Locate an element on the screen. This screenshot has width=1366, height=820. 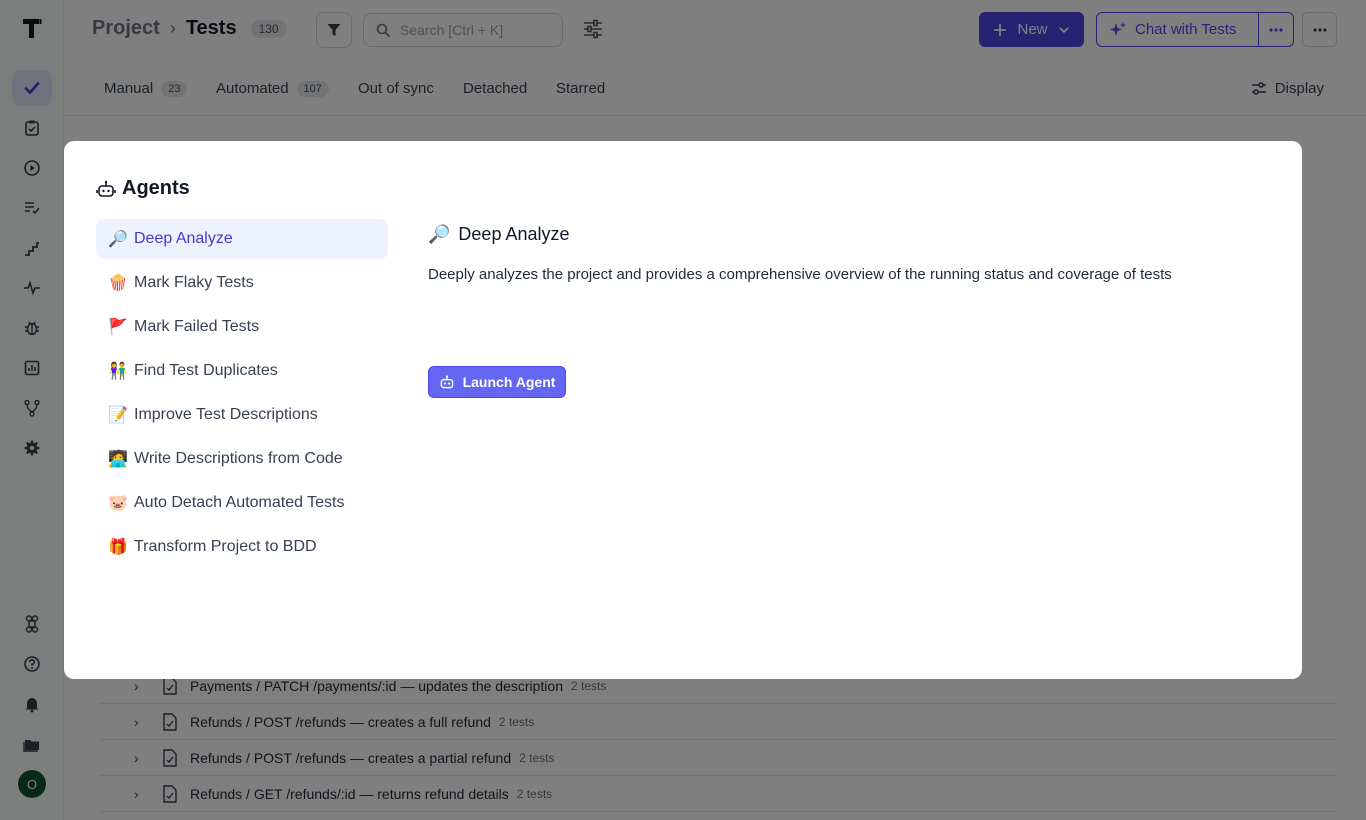
agent-label: Write Descriptions from Code is located at coordinates (238, 458).